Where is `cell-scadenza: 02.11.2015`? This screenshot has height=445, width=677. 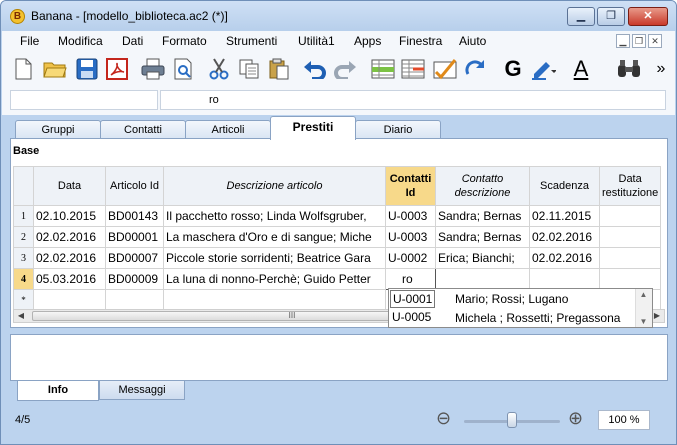 cell-scadenza: 02.11.2015 is located at coordinates (564, 216).